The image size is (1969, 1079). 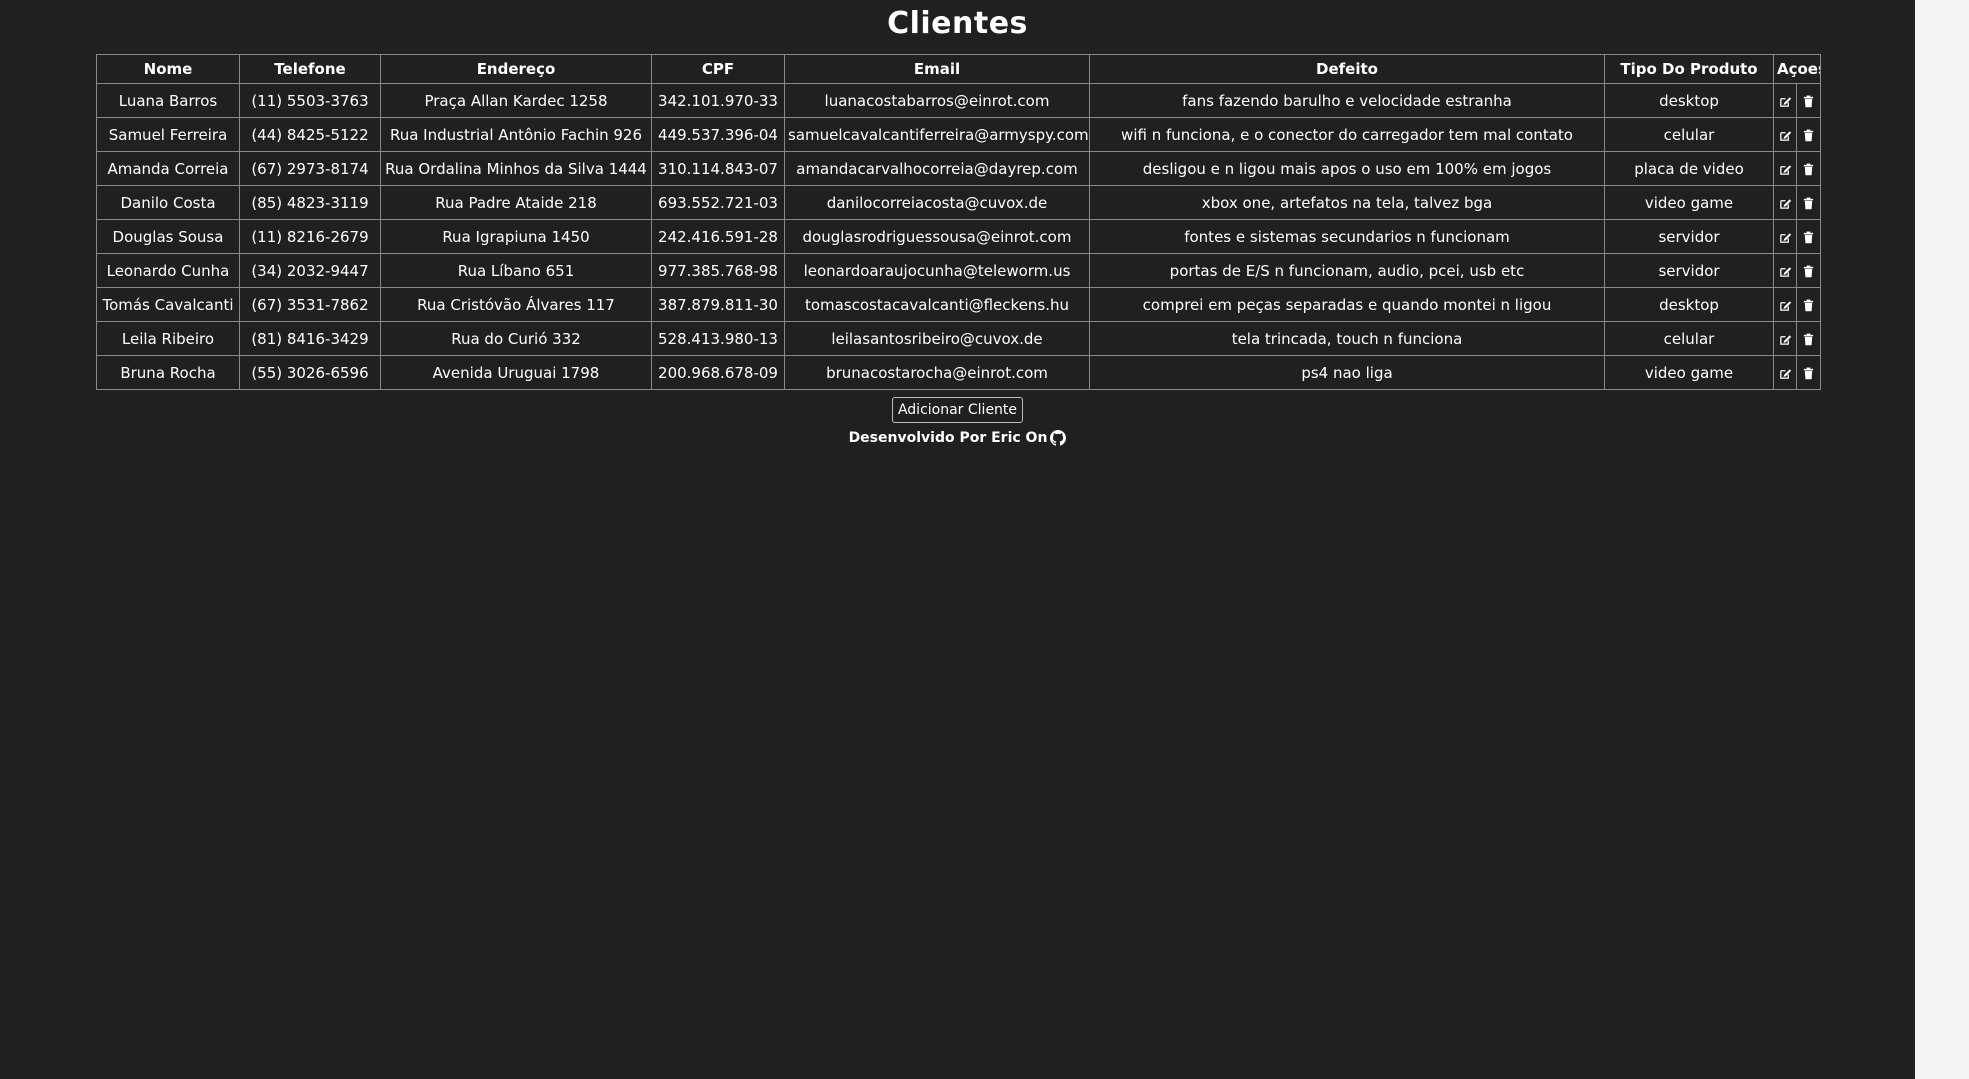 I want to click on cell-nome: Tomás Cavalcanti, so click(x=168, y=304).